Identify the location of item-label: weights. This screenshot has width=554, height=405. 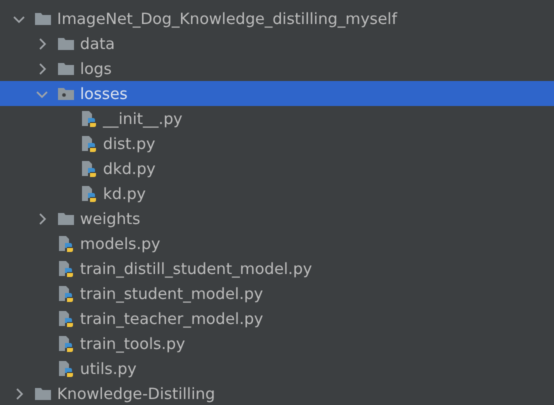
(110, 219).